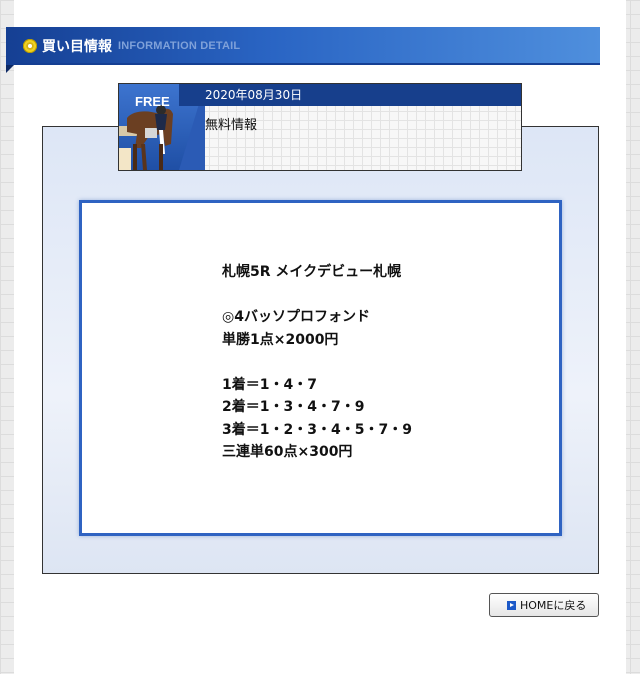 This screenshot has width=640, height=674. Describe the element at coordinates (303, 46) in the screenshot. I see `section-header: 買い目情報 INFORMATION DETAIL` at that location.